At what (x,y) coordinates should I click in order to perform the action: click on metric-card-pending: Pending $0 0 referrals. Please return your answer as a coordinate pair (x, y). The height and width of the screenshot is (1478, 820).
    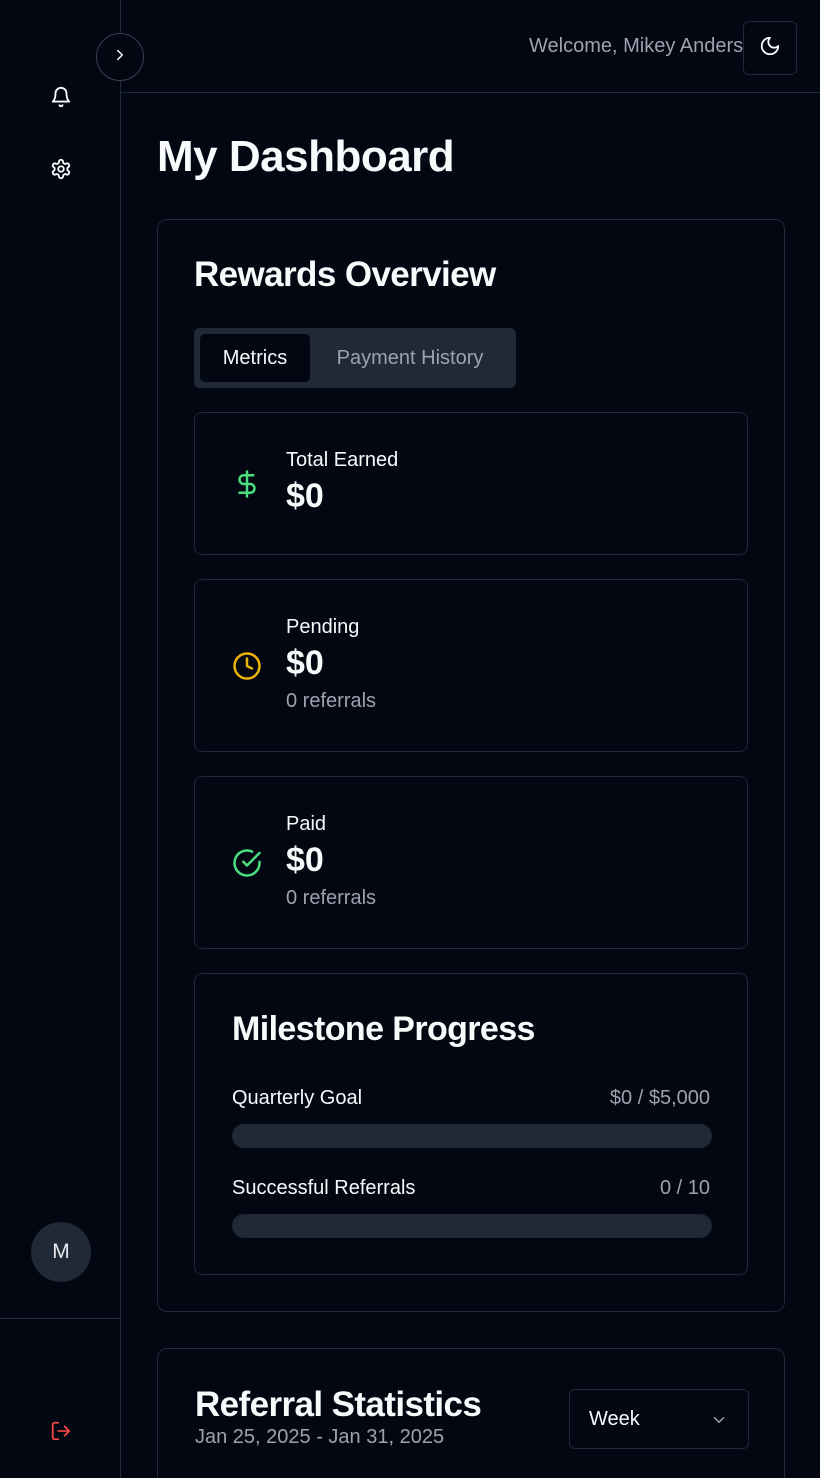
    Looking at the image, I should click on (471, 665).